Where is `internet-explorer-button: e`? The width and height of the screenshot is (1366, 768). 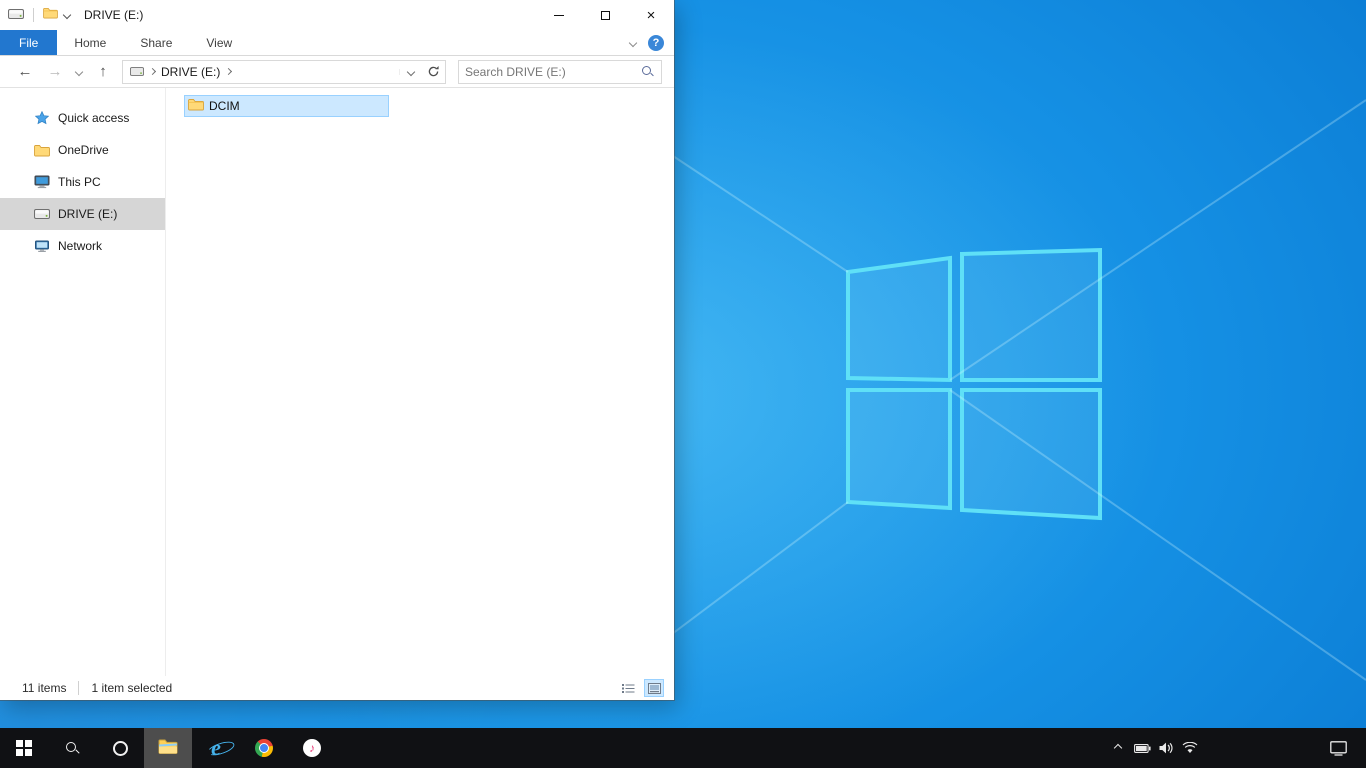 internet-explorer-button: e is located at coordinates (216, 748).